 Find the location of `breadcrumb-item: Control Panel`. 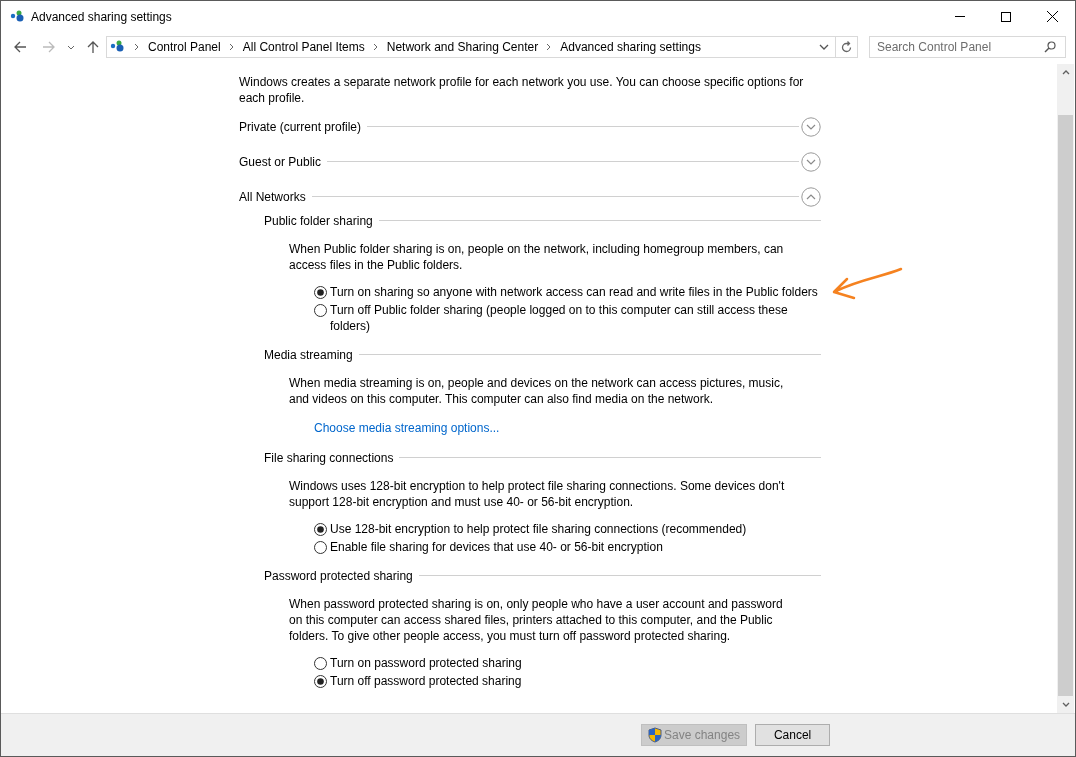

breadcrumb-item: Control Panel is located at coordinates (184, 47).